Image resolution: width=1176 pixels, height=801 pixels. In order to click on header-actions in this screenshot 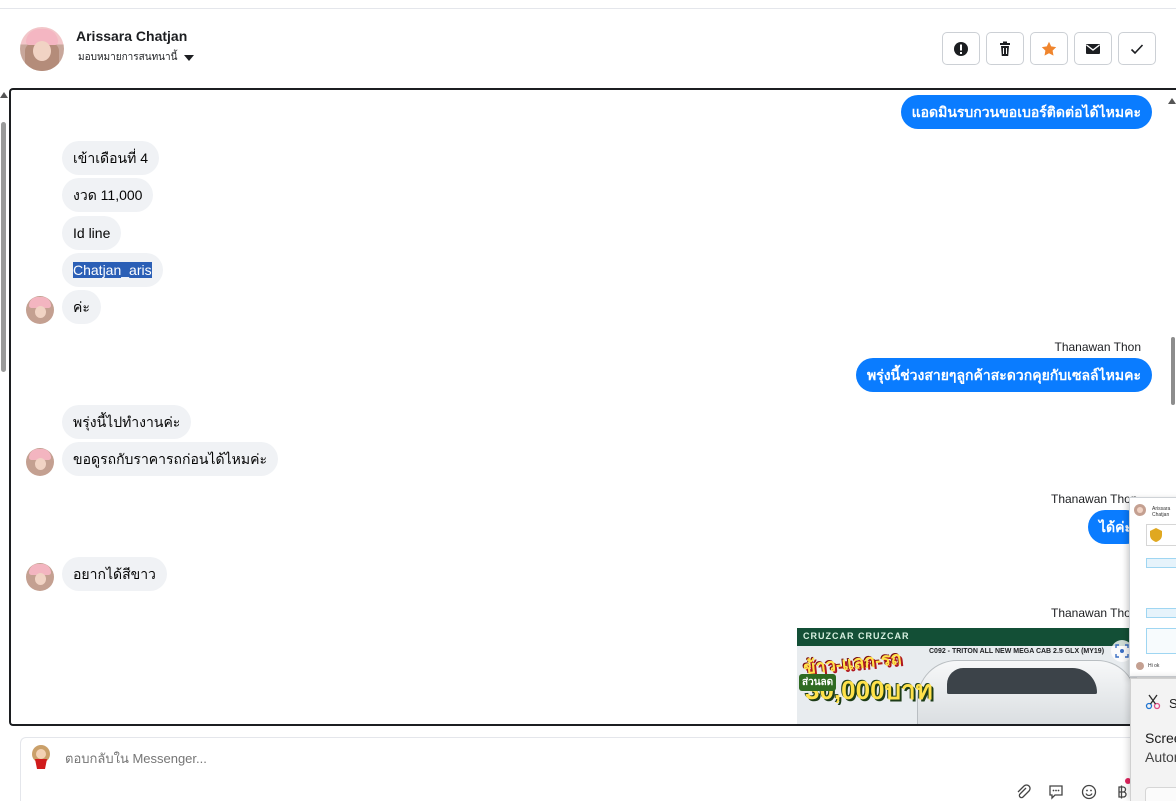, I will do `click(1049, 48)`.